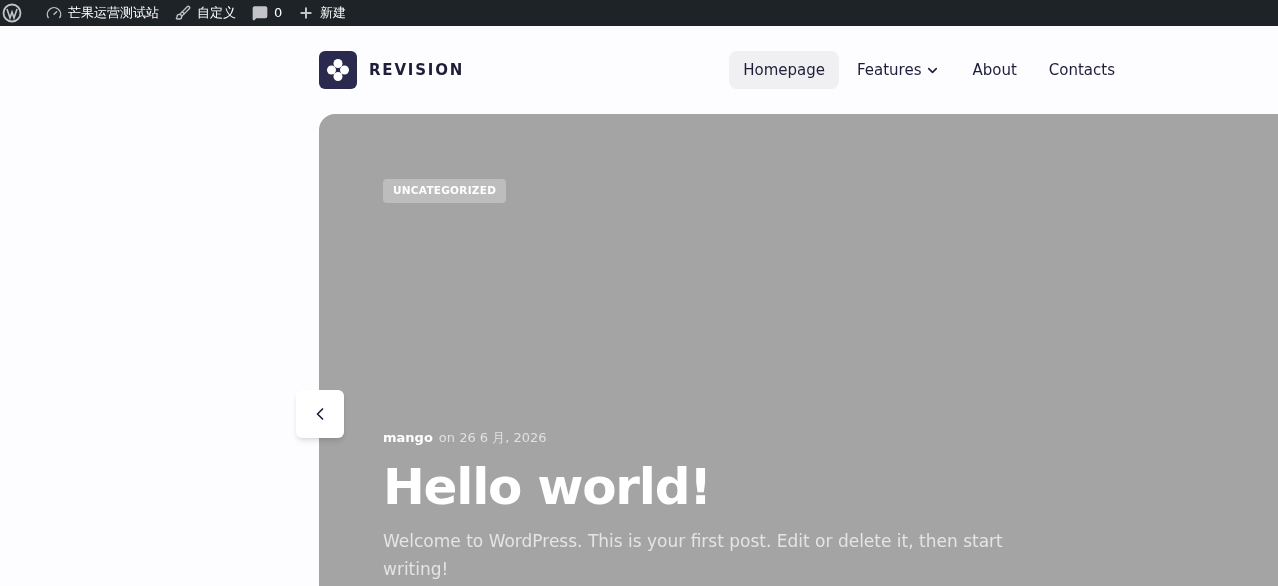 The image size is (1278, 586). What do you see at coordinates (417, 70) in the screenshot?
I see `logo-text: REVISION` at bounding box center [417, 70].